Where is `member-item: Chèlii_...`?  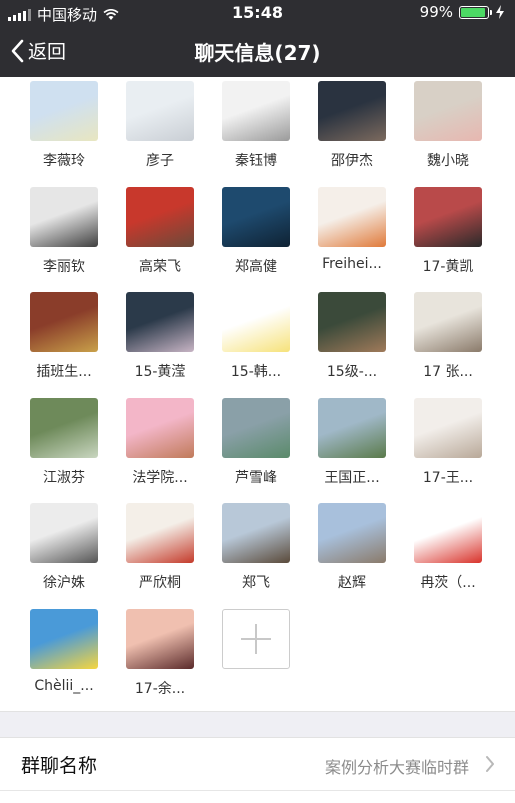 member-item: Chèlii_... is located at coordinates (64, 649).